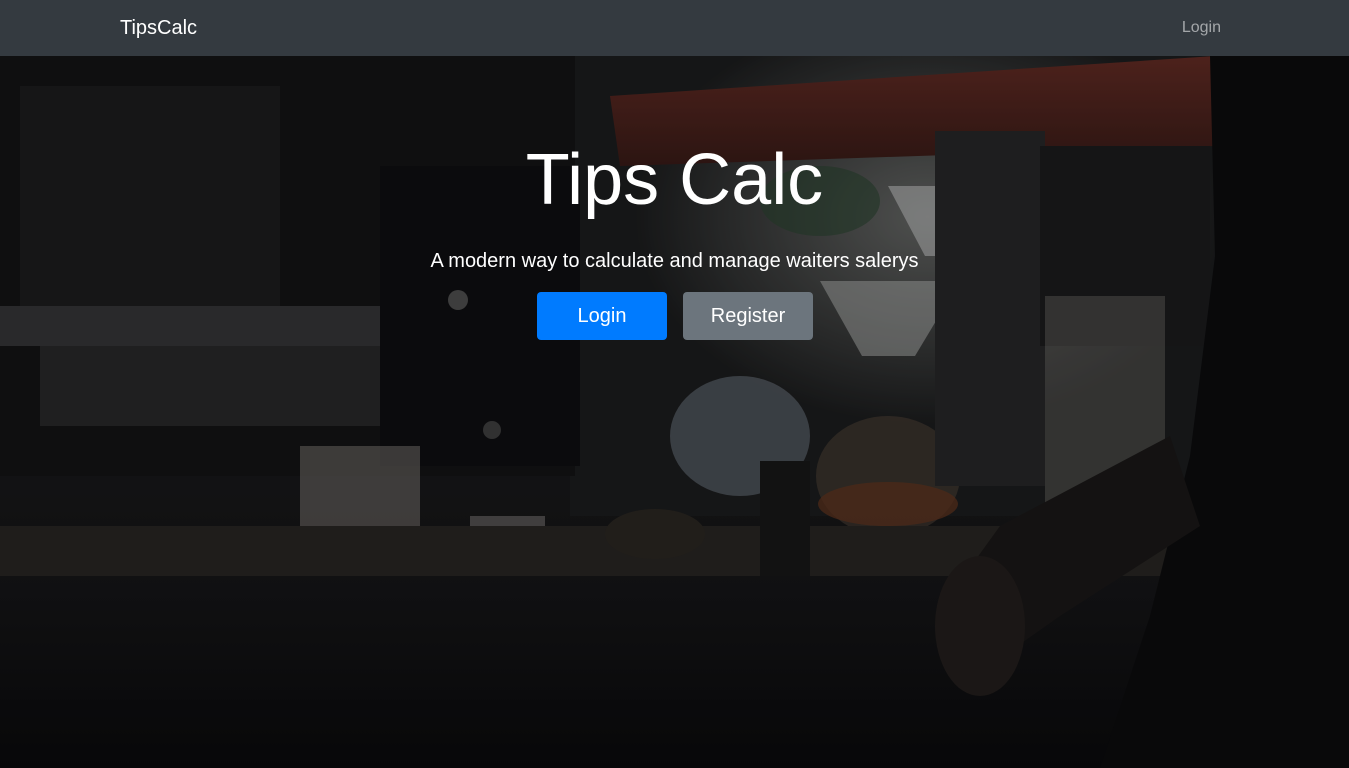  I want to click on nav-login-link: Login, so click(1201, 28).